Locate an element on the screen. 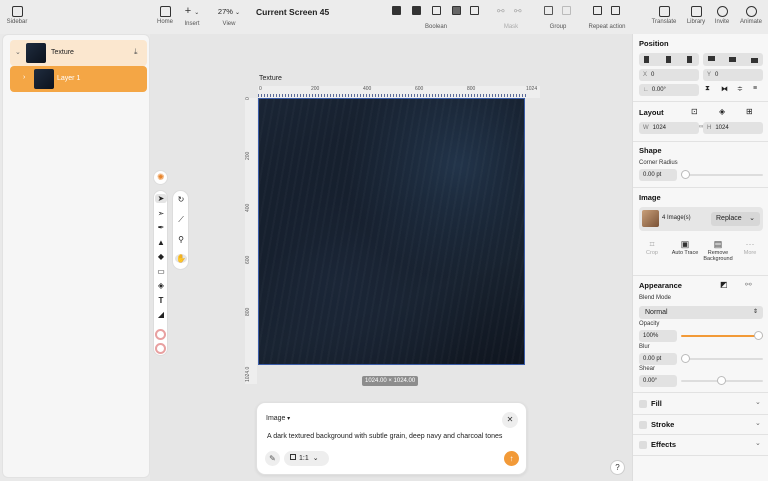 Image resolution: width=768 pixels, height=481 pixels. stroke-section-header: Stroke ⌄ is located at coordinates (700, 424).